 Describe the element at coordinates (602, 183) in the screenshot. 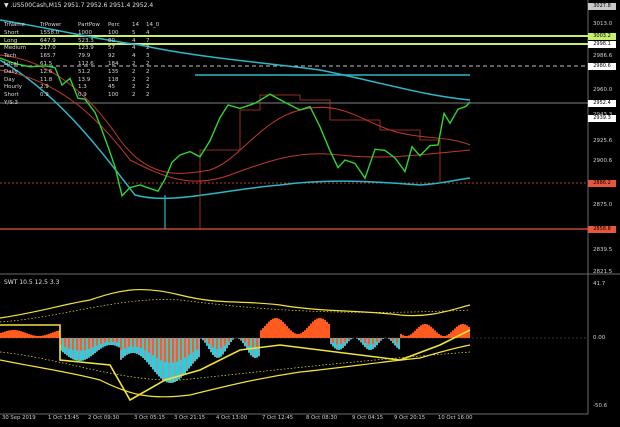

I see `price-tag: 2886.2` at that location.